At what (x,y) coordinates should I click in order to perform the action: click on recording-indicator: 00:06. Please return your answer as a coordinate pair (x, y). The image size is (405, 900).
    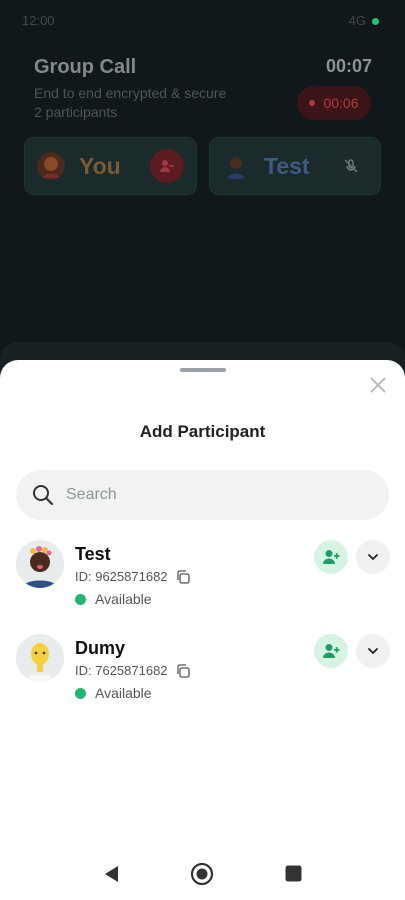
    Looking at the image, I should click on (334, 103).